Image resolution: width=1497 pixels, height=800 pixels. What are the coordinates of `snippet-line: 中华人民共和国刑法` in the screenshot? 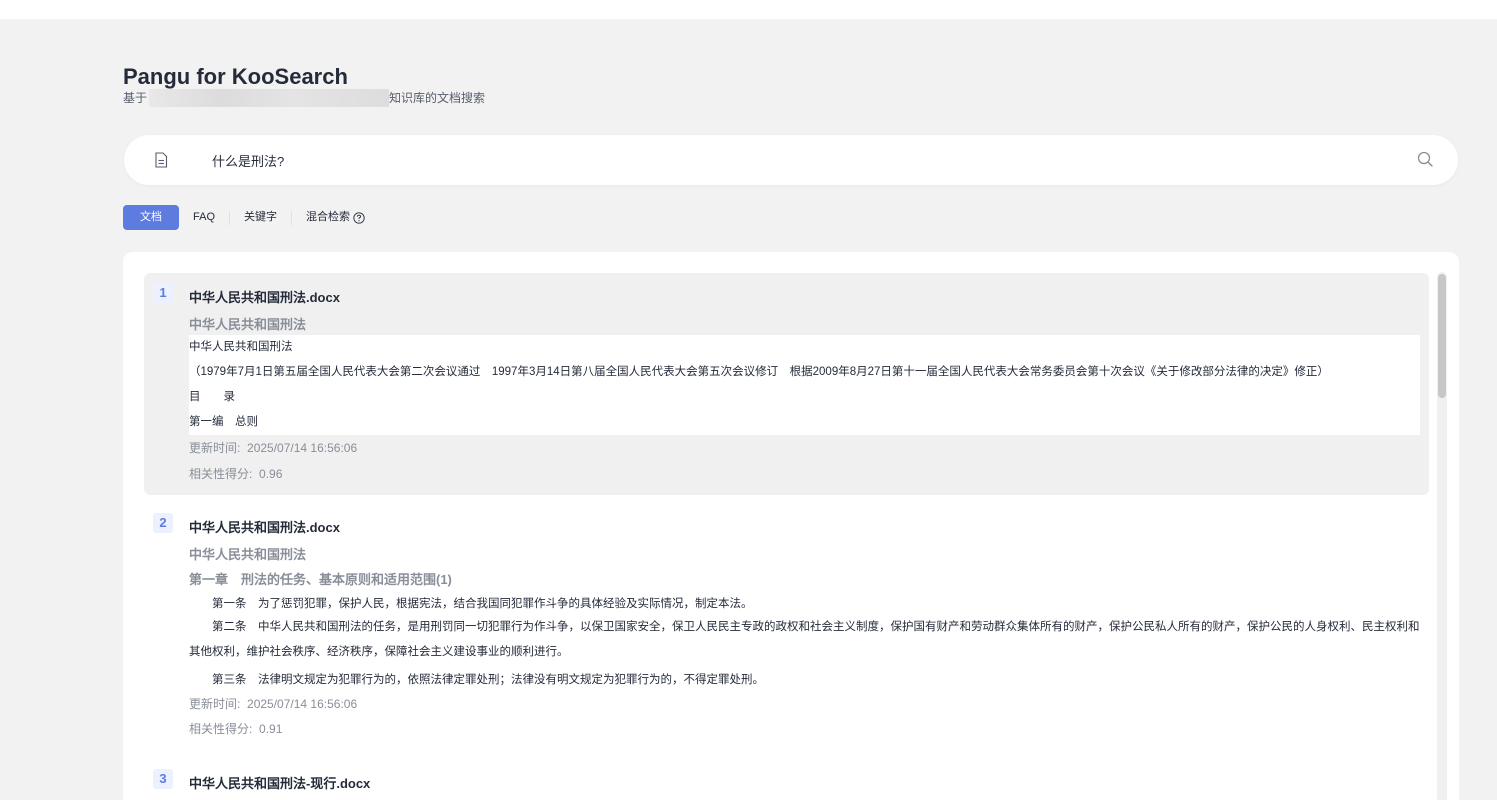 It's located at (241, 347).